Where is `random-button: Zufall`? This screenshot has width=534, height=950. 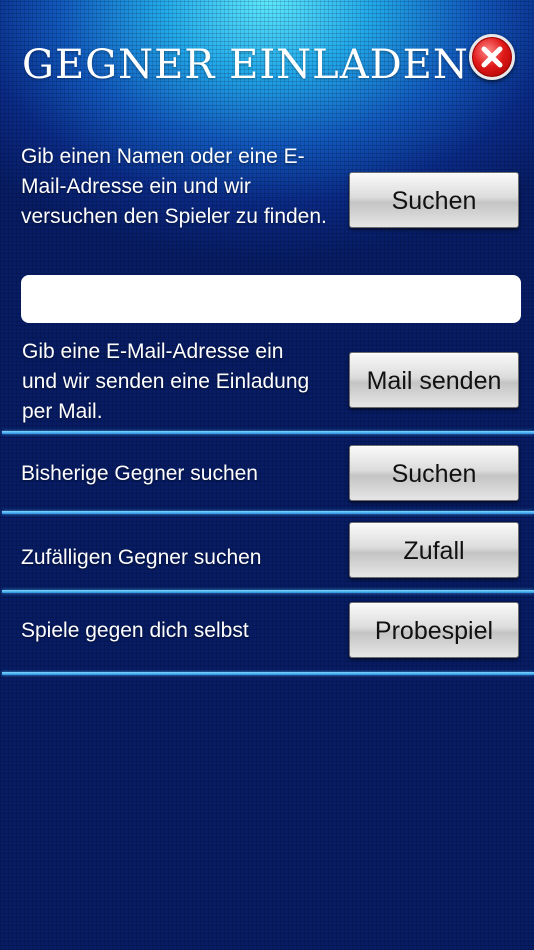
random-button: Zufall is located at coordinates (434, 550).